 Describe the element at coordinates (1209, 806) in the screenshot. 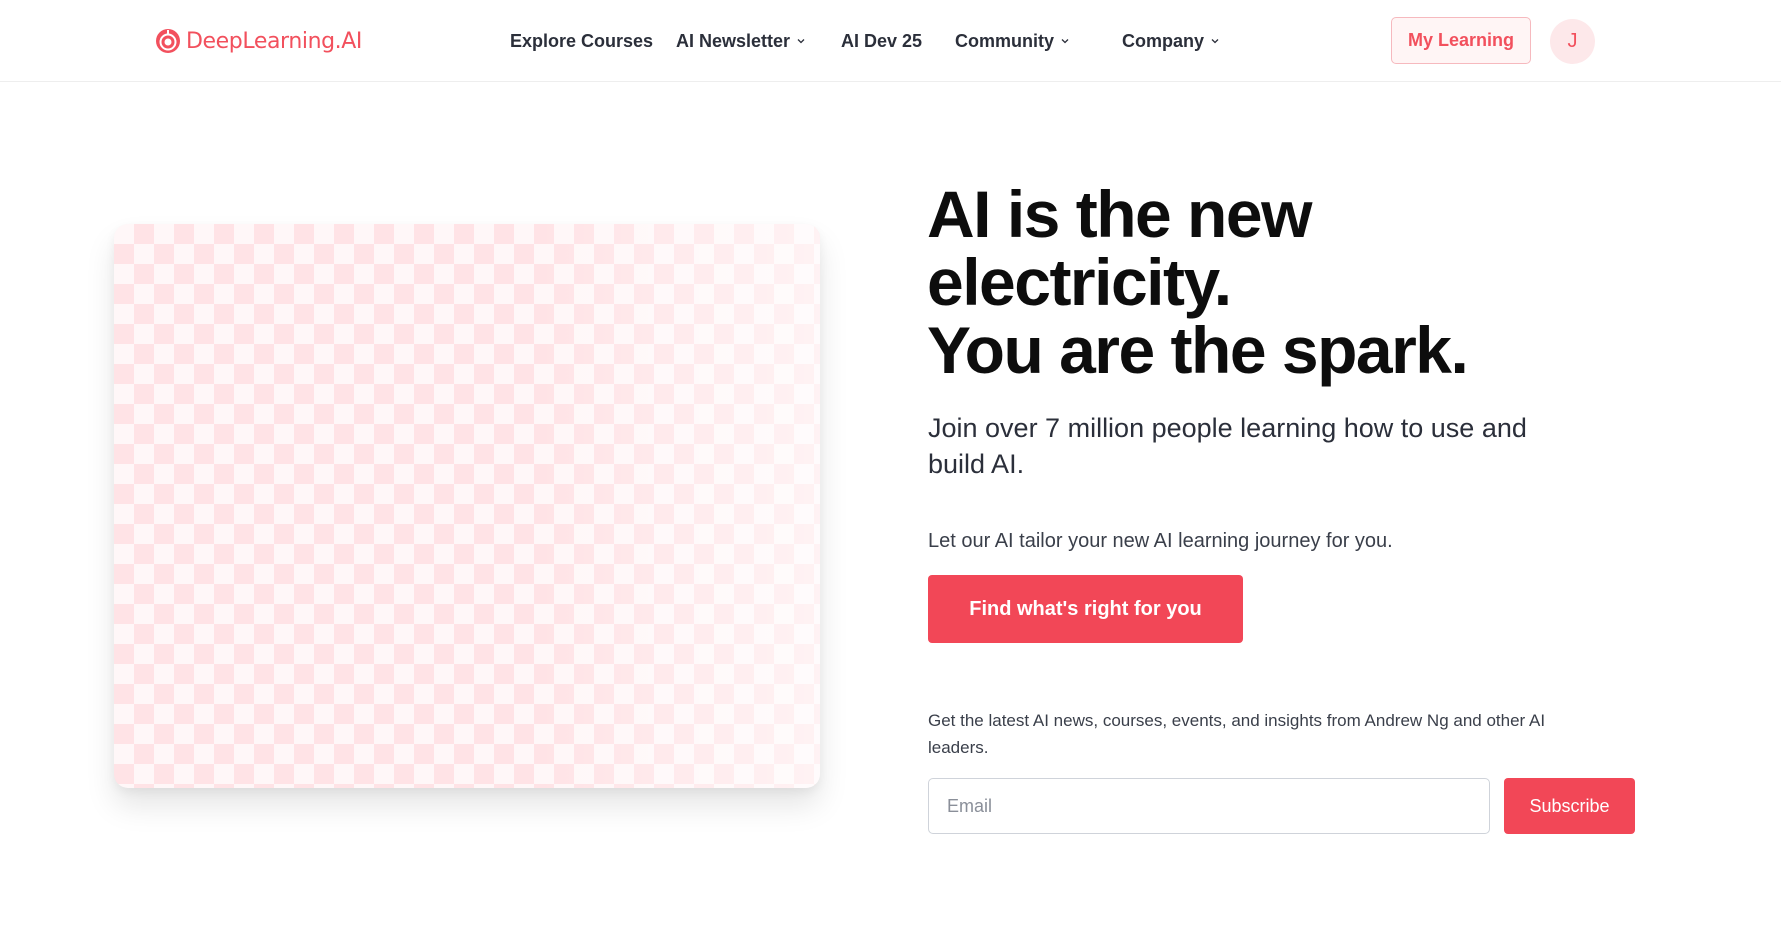

I see `email-input` at that location.